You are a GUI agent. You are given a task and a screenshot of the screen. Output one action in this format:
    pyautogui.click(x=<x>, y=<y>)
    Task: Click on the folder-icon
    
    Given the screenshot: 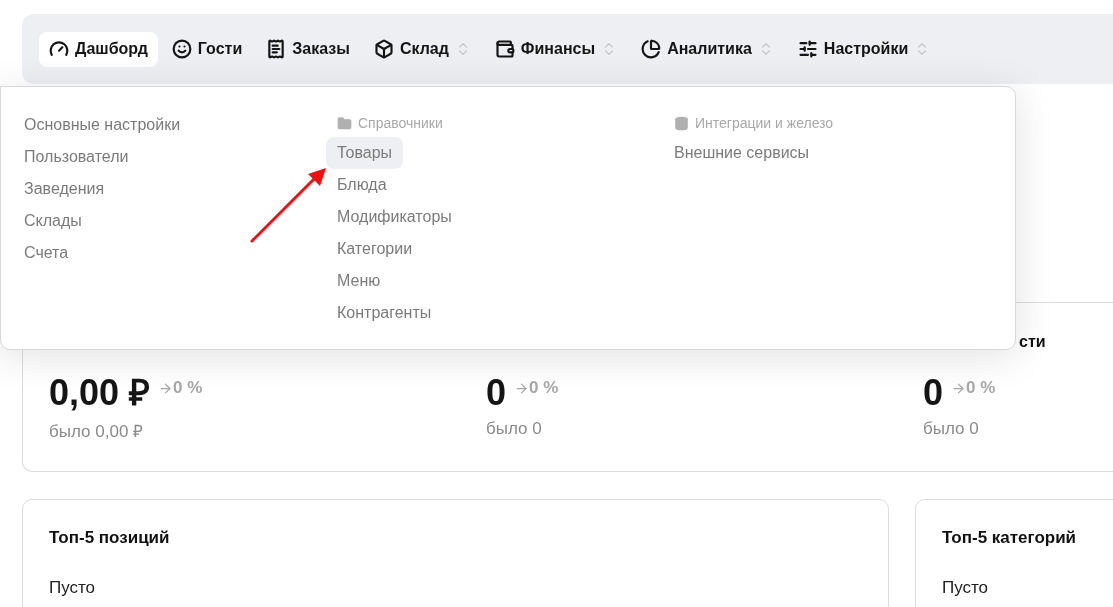 What is the action you would take?
    pyautogui.click(x=344, y=123)
    